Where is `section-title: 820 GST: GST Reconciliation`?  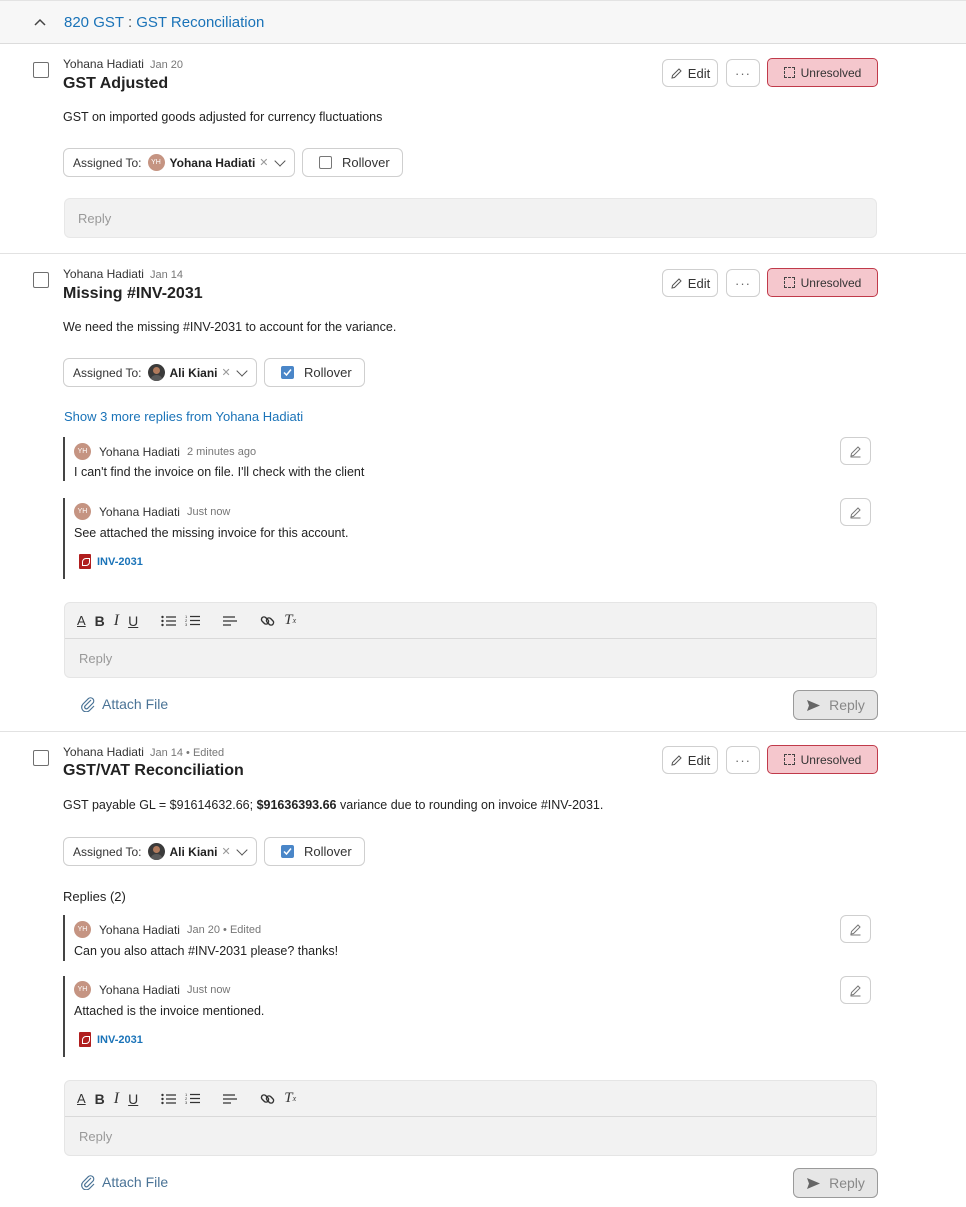
section-title: 820 GST: GST Reconciliation is located at coordinates (164, 22).